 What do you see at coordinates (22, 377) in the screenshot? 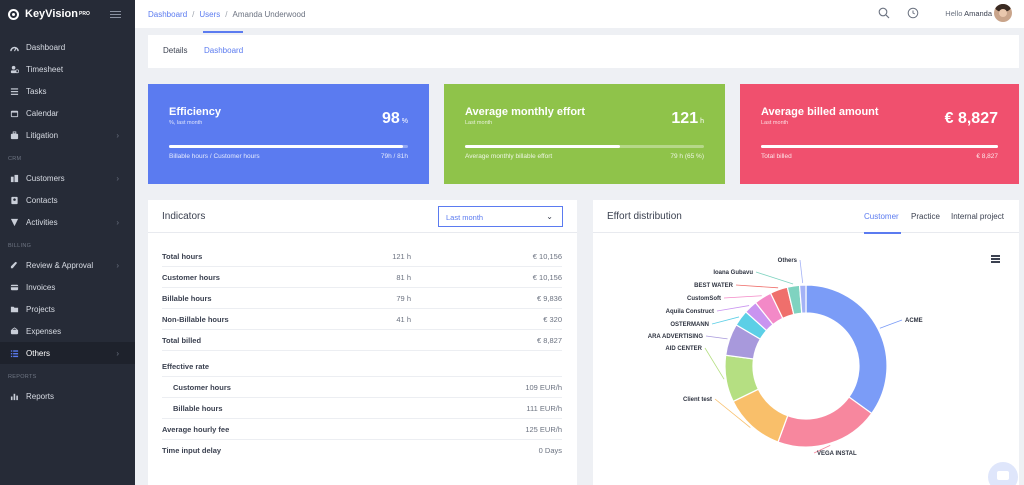
I see `sidebar-section-reports: REPORTS` at bounding box center [22, 377].